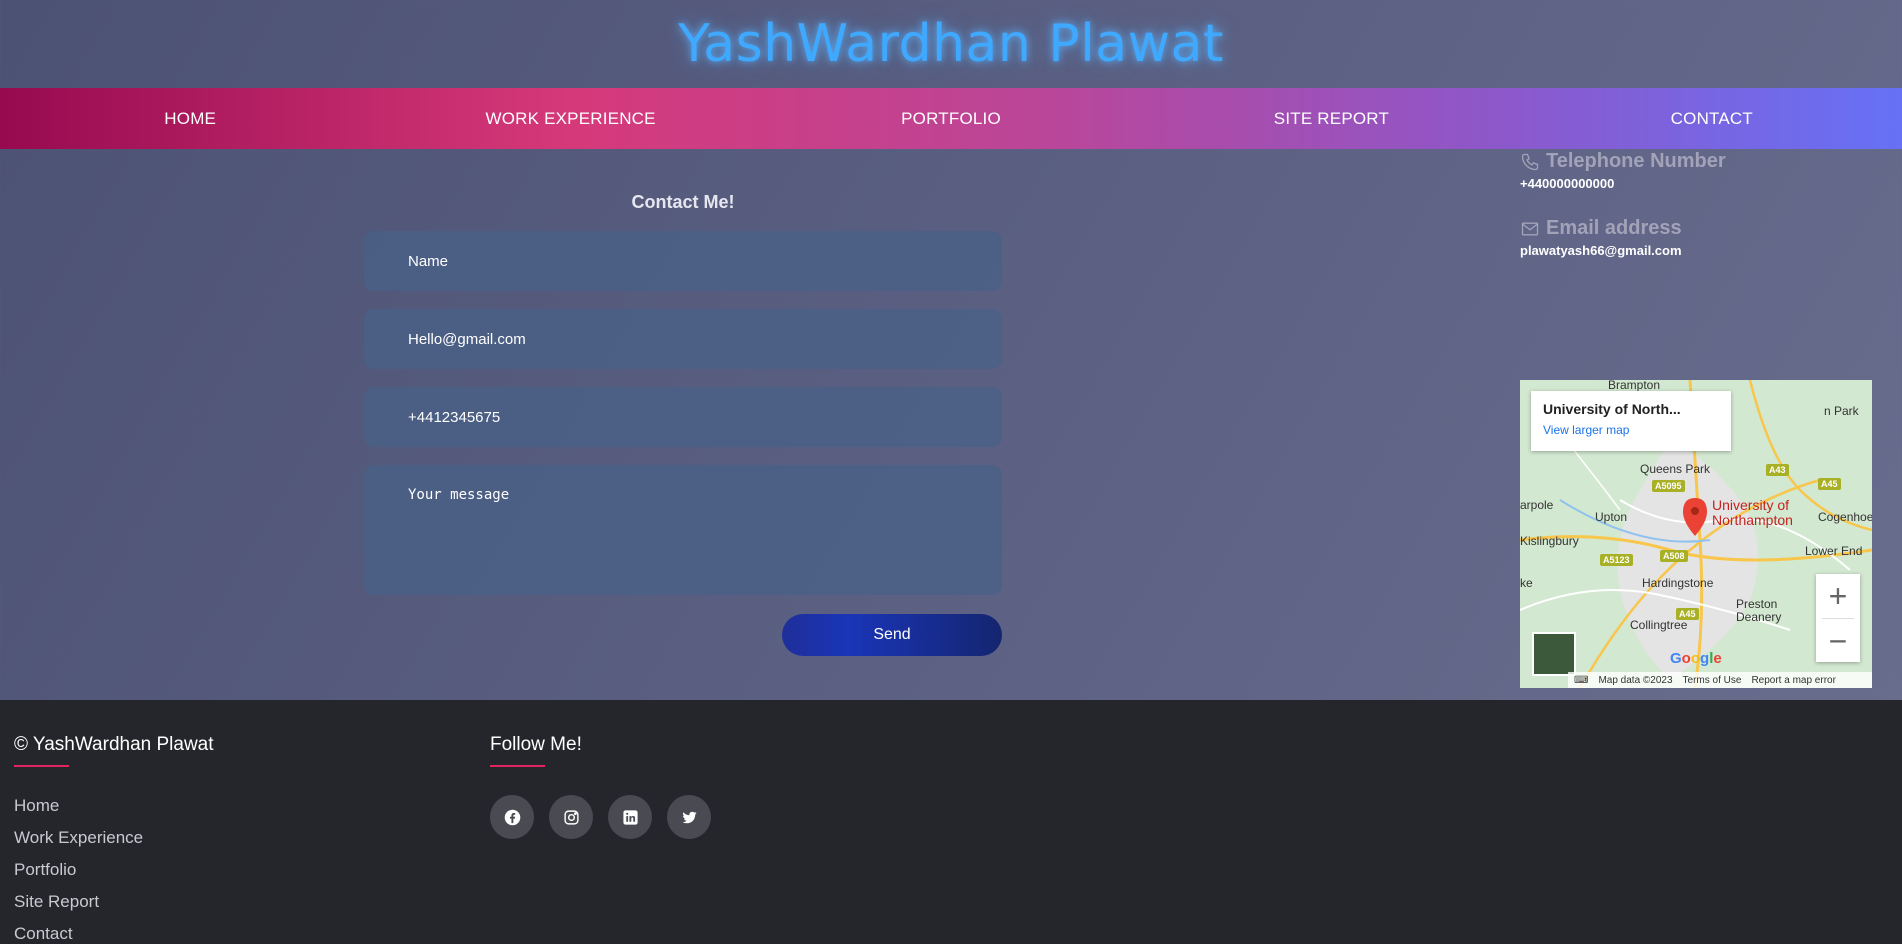 This screenshot has width=1902, height=944. Describe the element at coordinates (1845, 517) in the screenshot. I see `map-place: Cogenhoe` at that location.